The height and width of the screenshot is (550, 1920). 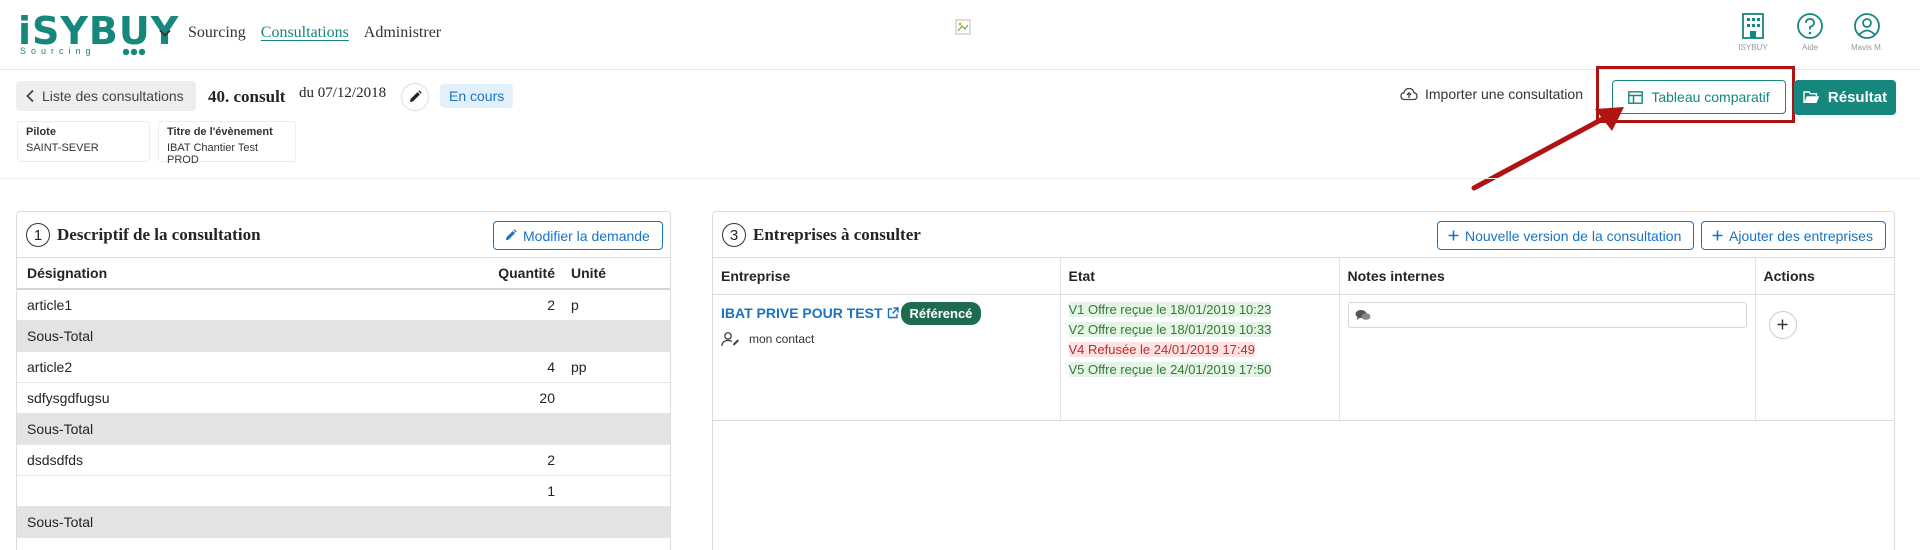 What do you see at coordinates (220, 132) in the screenshot?
I see `event-title-label: Titre de l'évènement` at bounding box center [220, 132].